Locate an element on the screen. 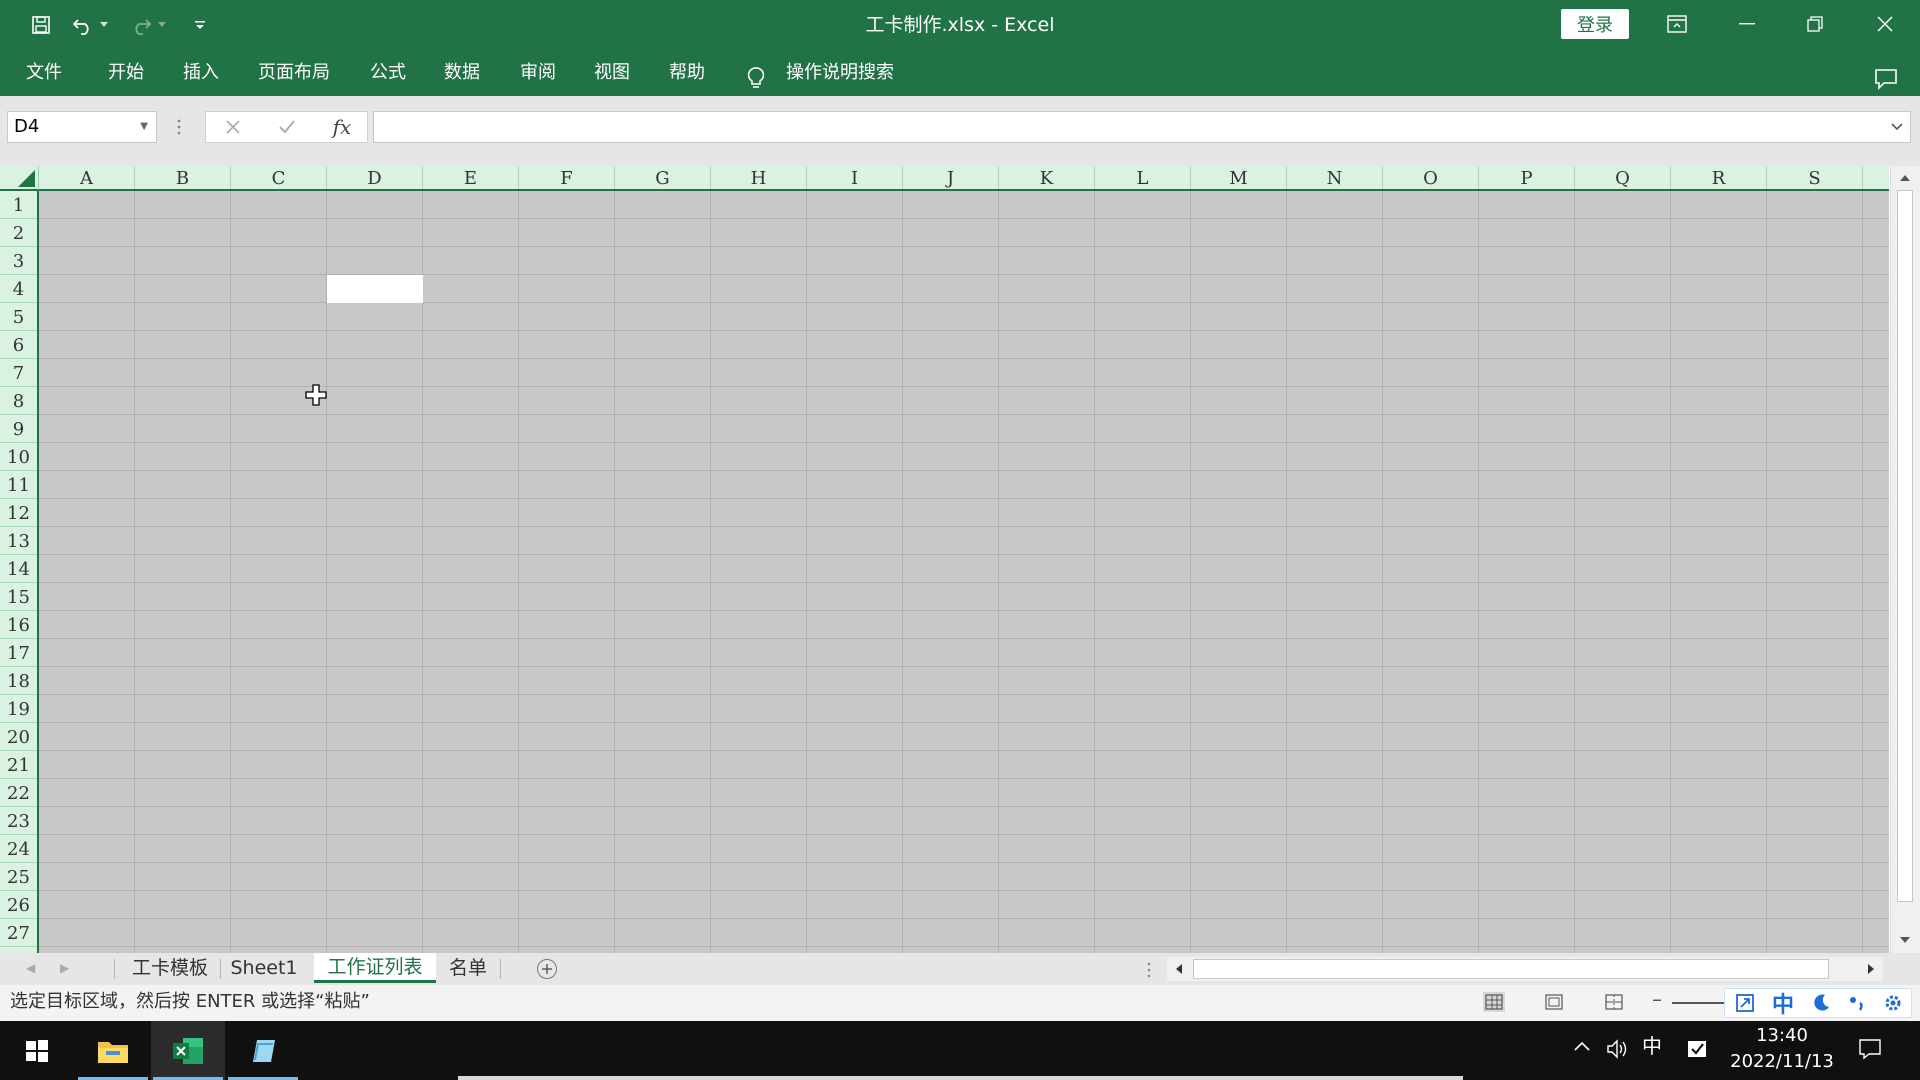 The height and width of the screenshot is (1080, 1920). column-header-o: O is located at coordinates (1431, 177).